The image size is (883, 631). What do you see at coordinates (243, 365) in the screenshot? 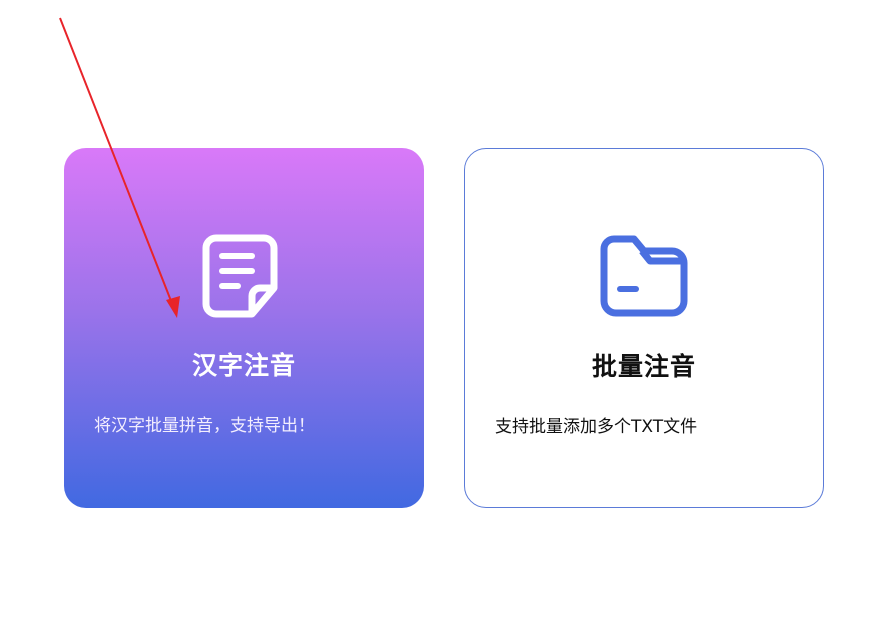
I see `card-title: 汉字注音` at bounding box center [243, 365].